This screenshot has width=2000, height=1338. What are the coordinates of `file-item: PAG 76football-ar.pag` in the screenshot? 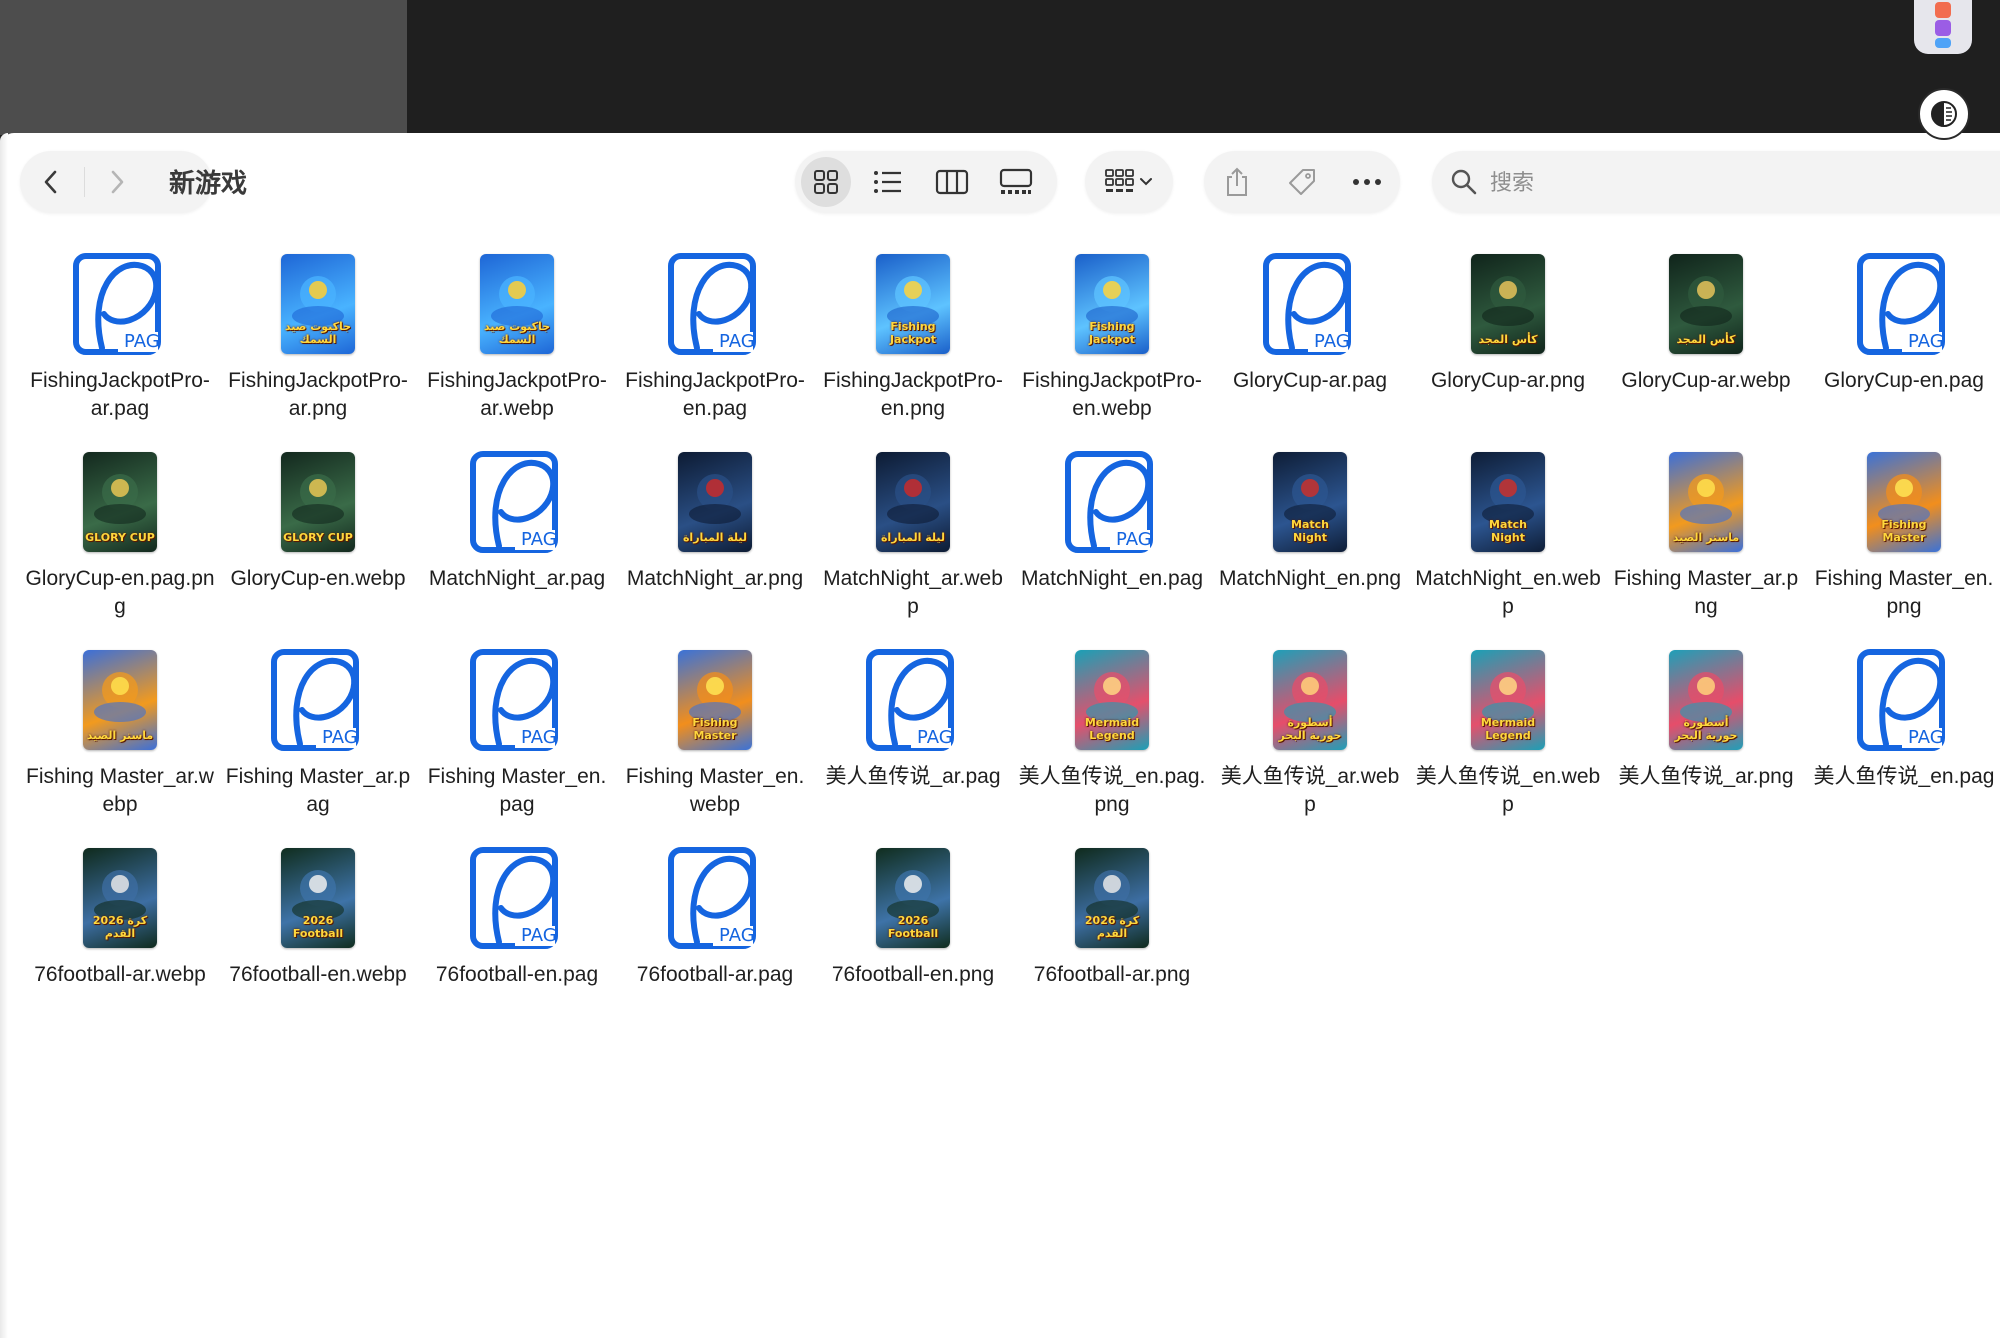 It's located at (715, 916).